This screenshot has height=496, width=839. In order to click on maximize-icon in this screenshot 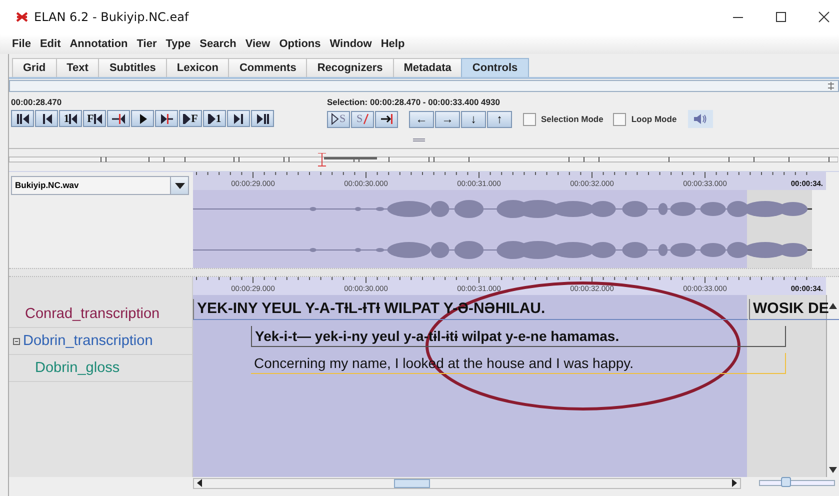, I will do `click(781, 17)`.